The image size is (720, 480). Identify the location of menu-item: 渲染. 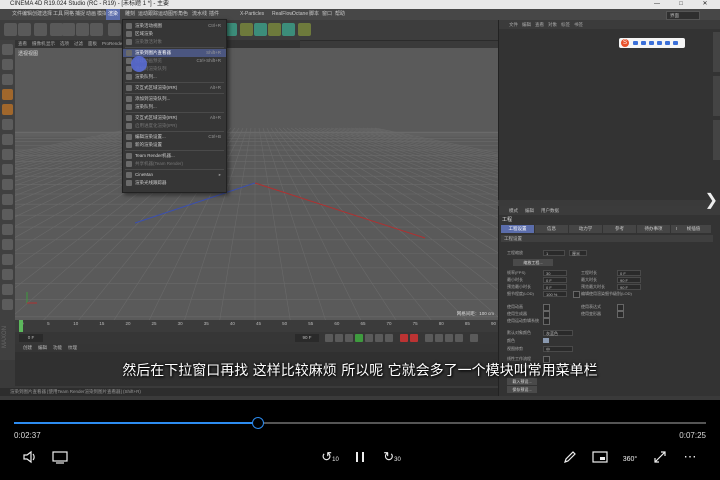
(113, 14).